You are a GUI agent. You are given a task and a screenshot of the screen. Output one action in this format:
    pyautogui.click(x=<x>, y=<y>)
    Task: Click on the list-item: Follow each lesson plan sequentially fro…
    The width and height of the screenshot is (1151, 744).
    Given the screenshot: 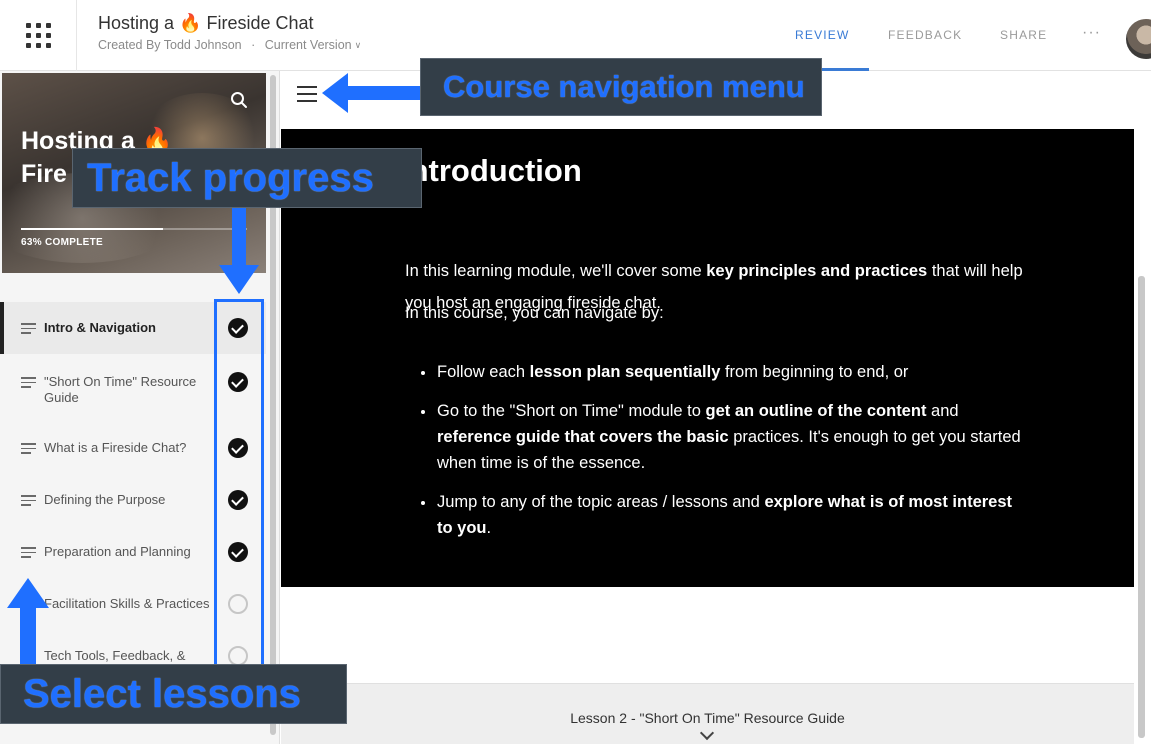 What is the action you would take?
    pyautogui.click(x=715, y=372)
    